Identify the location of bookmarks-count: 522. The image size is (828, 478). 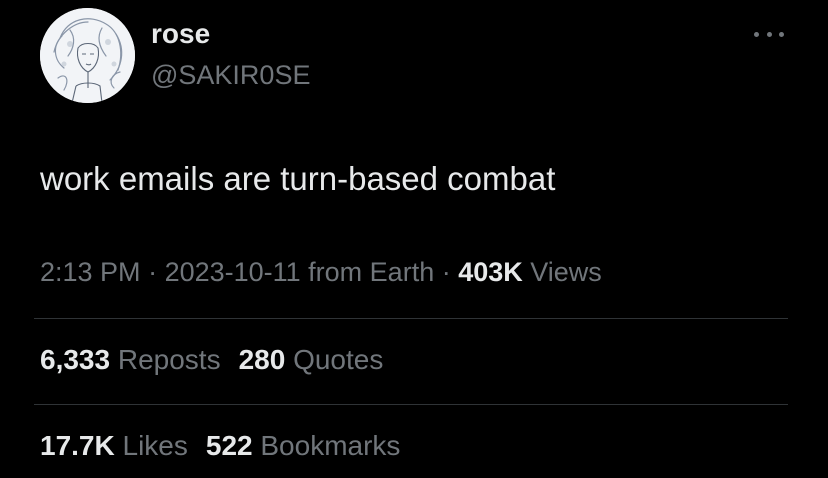
(229, 445).